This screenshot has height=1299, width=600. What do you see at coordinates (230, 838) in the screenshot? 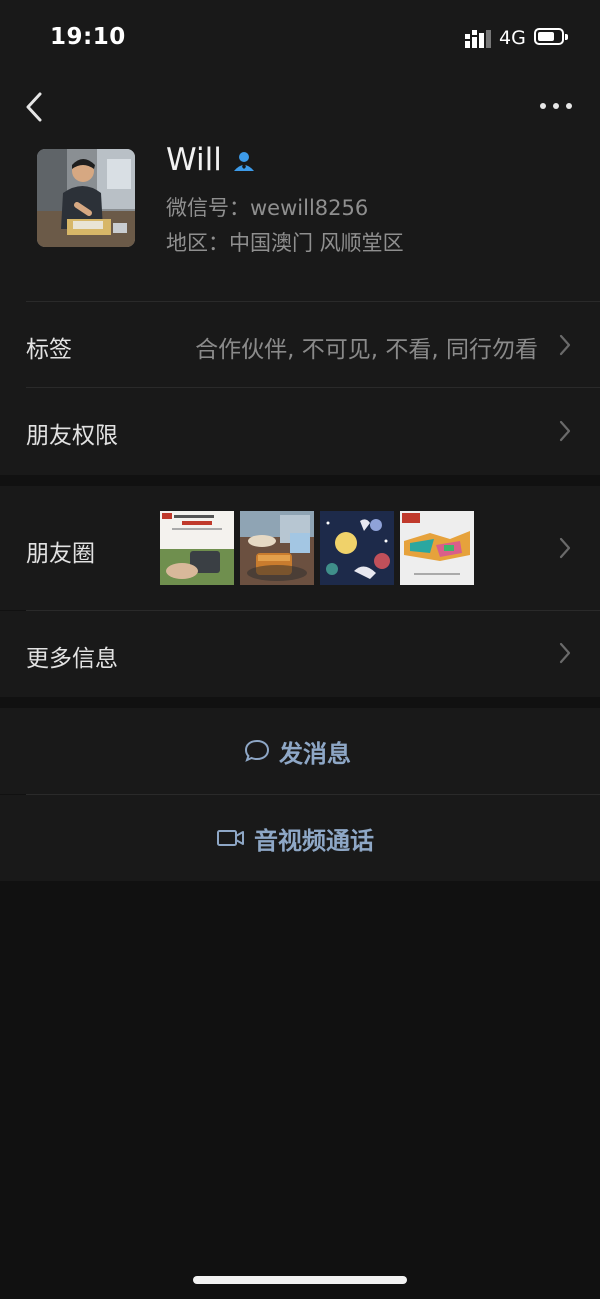
I see `video-camera-icon` at bounding box center [230, 838].